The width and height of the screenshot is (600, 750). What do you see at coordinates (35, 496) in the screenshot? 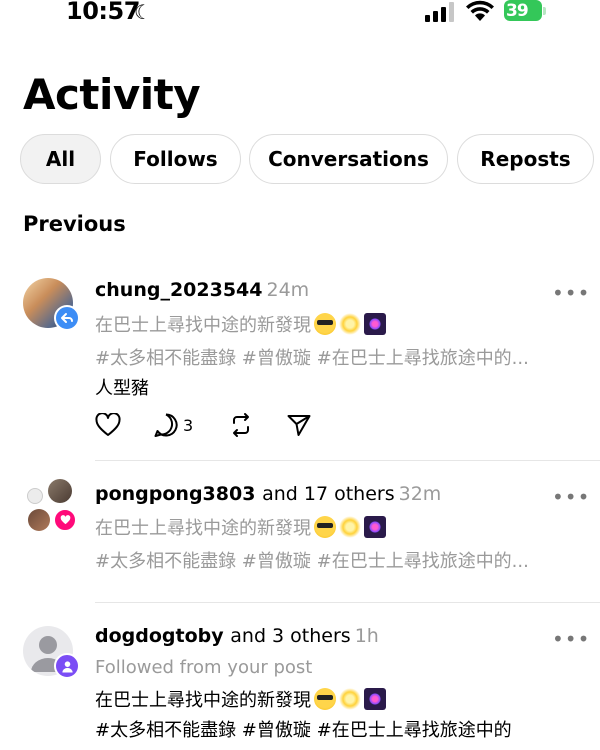
I see `avatar-small` at bounding box center [35, 496].